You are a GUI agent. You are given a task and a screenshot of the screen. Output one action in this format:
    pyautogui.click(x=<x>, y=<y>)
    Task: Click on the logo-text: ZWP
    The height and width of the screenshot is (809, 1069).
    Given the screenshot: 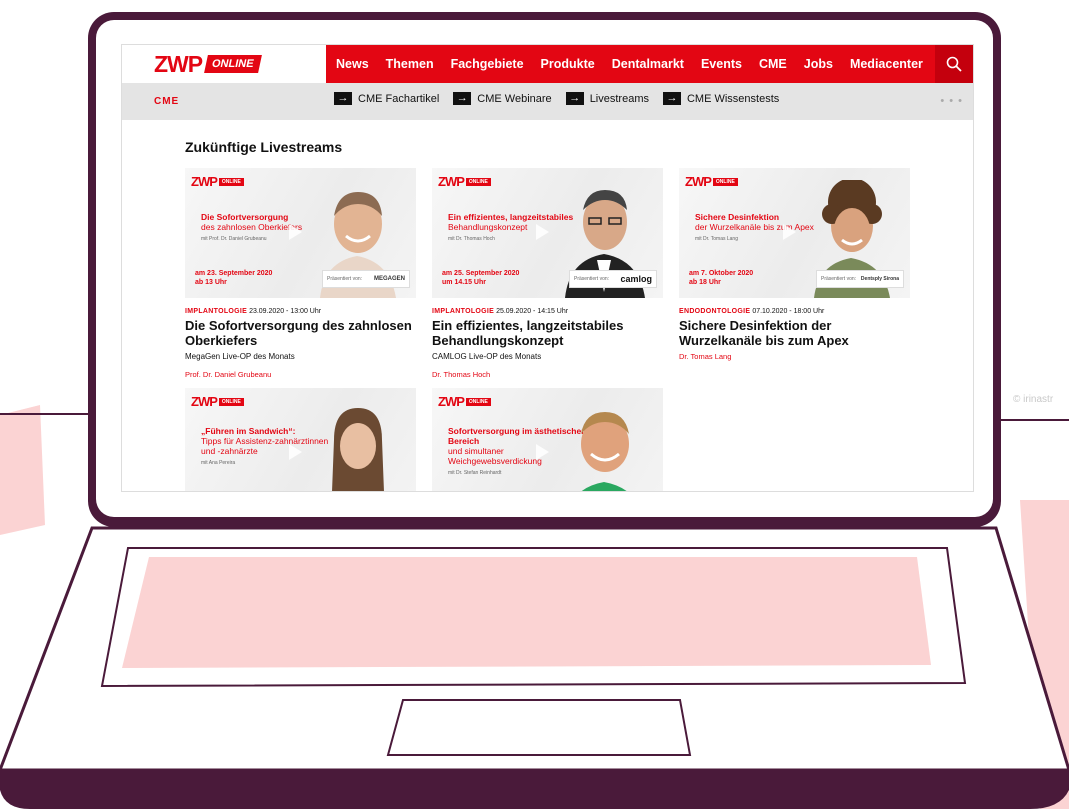 What is the action you would take?
    pyautogui.click(x=178, y=64)
    